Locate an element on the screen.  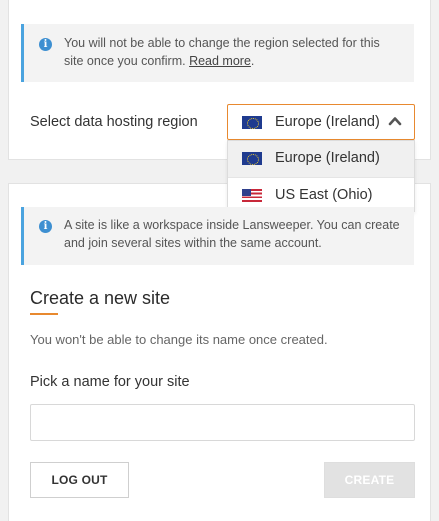
region-dropdown: Europe (Ireland) US East (Ohio) is located at coordinates (321, 176).